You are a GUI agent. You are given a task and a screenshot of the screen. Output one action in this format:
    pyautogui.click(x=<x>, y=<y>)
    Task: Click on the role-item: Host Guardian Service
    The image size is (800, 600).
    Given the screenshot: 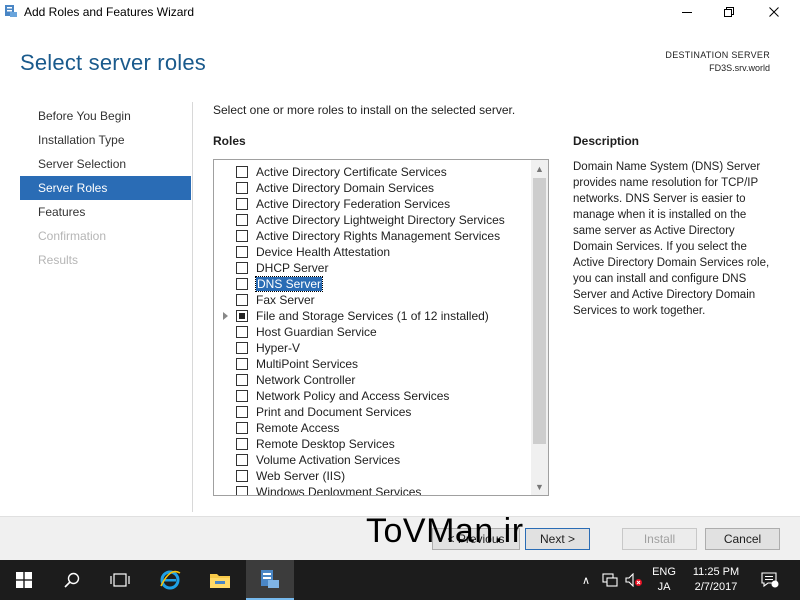 What is the action you would take?
    pyautogui.click(x=372, y=332)
    